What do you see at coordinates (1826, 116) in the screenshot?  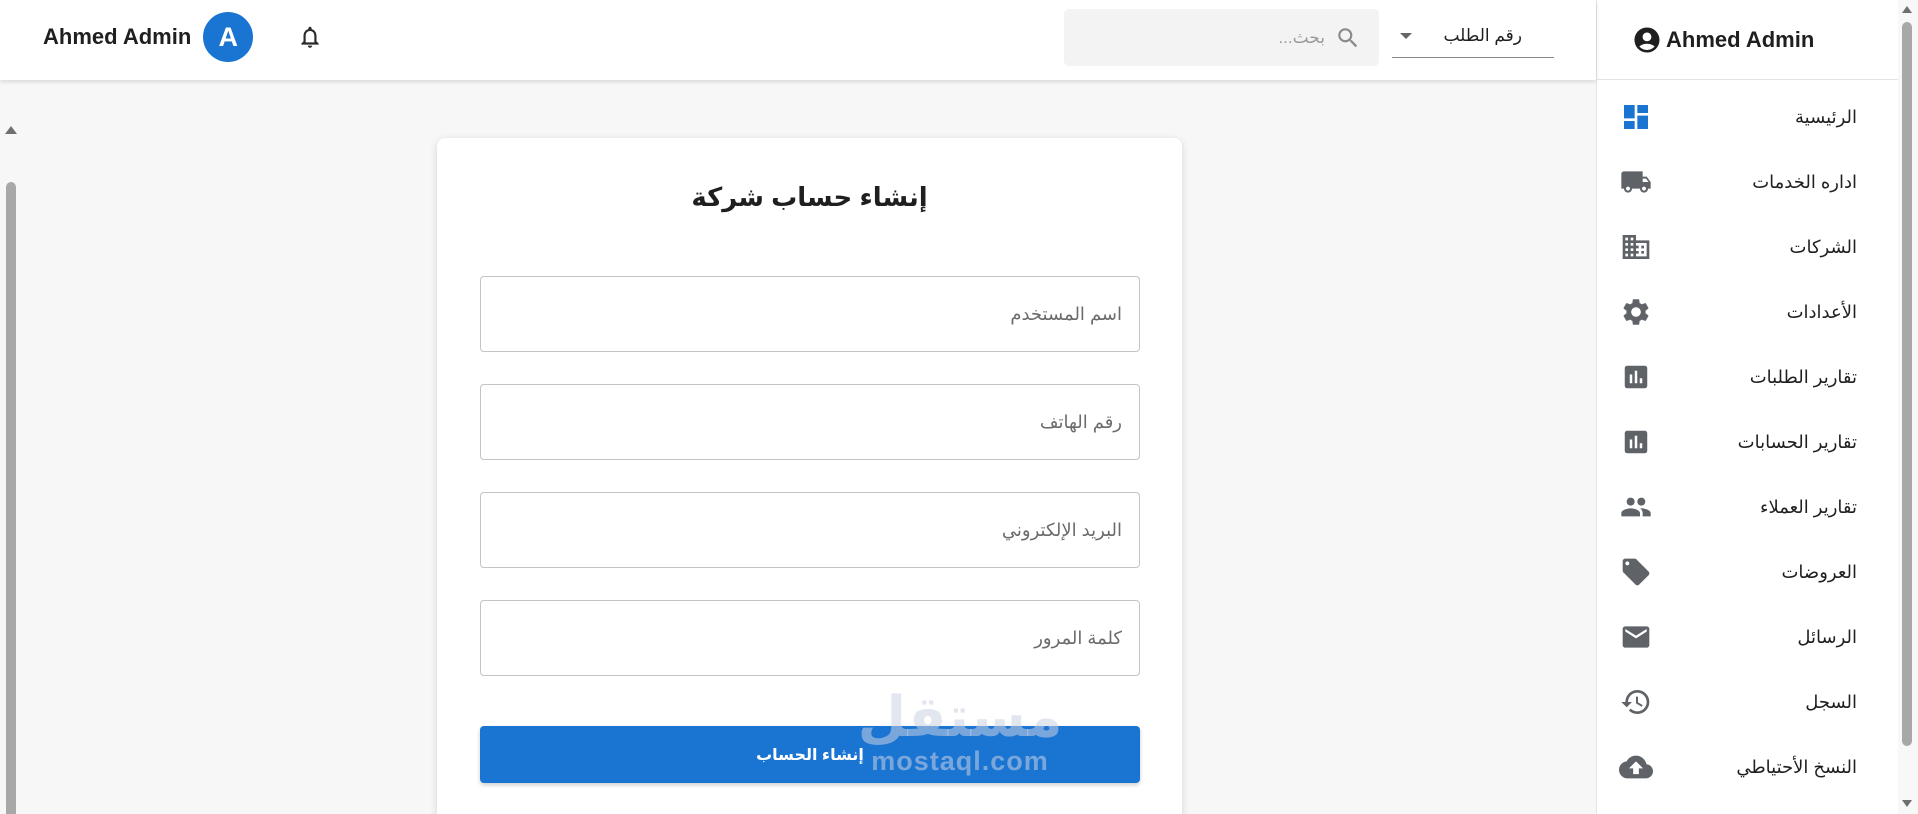 I see `sidebar-item-label: الرئيسية` at bounding box center [1826, 116].